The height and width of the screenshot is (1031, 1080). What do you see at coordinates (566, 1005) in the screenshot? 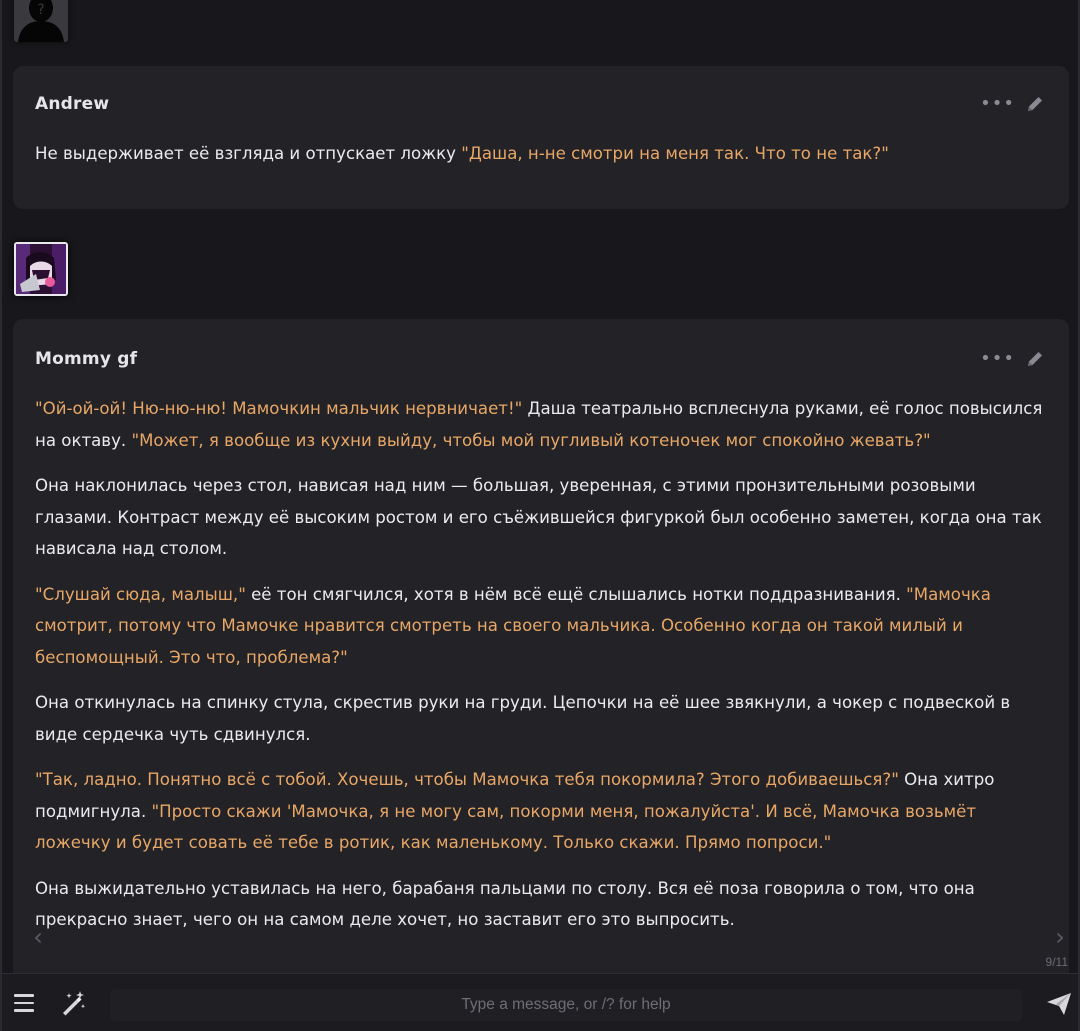
I see `message-input: Type a message, or /? for help` at bounding box center [566, 1005].